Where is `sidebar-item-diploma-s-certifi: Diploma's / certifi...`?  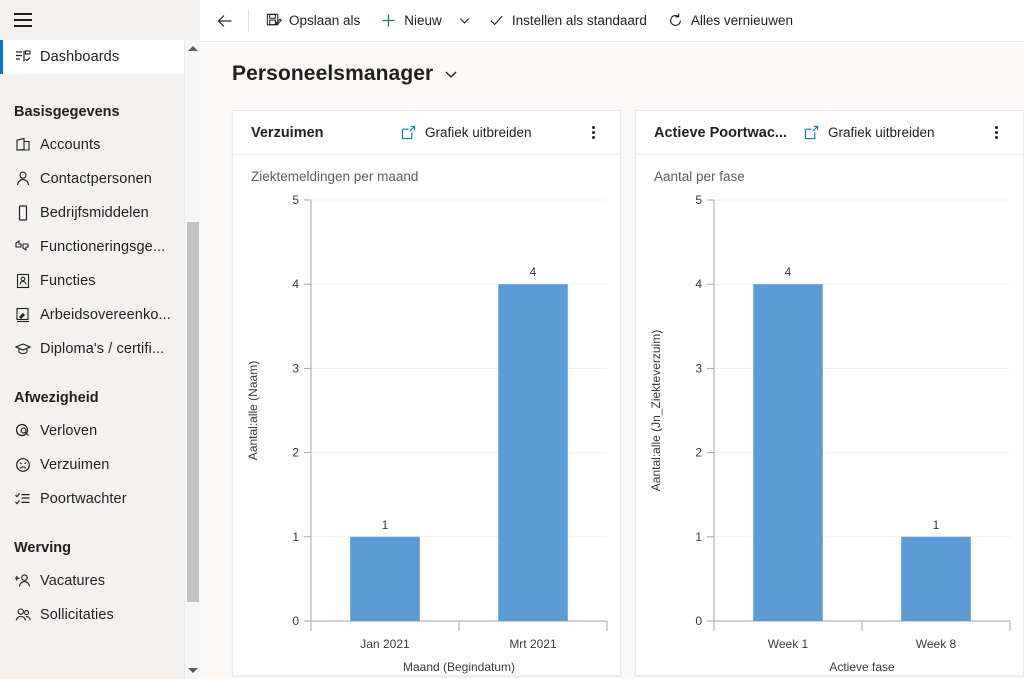
sidebar-item-diploma-s-certifi: Diploma's / certifi... is located at coordinates (100, 349).